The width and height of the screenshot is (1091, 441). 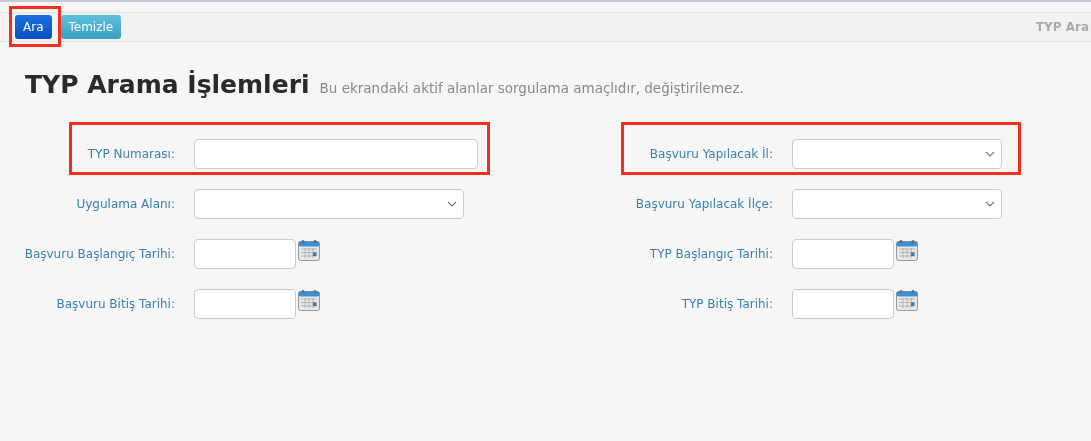 What do you see at coordinates (336, 154) in the screenshot?
I see `input-field` at bounding box center [336, 154].